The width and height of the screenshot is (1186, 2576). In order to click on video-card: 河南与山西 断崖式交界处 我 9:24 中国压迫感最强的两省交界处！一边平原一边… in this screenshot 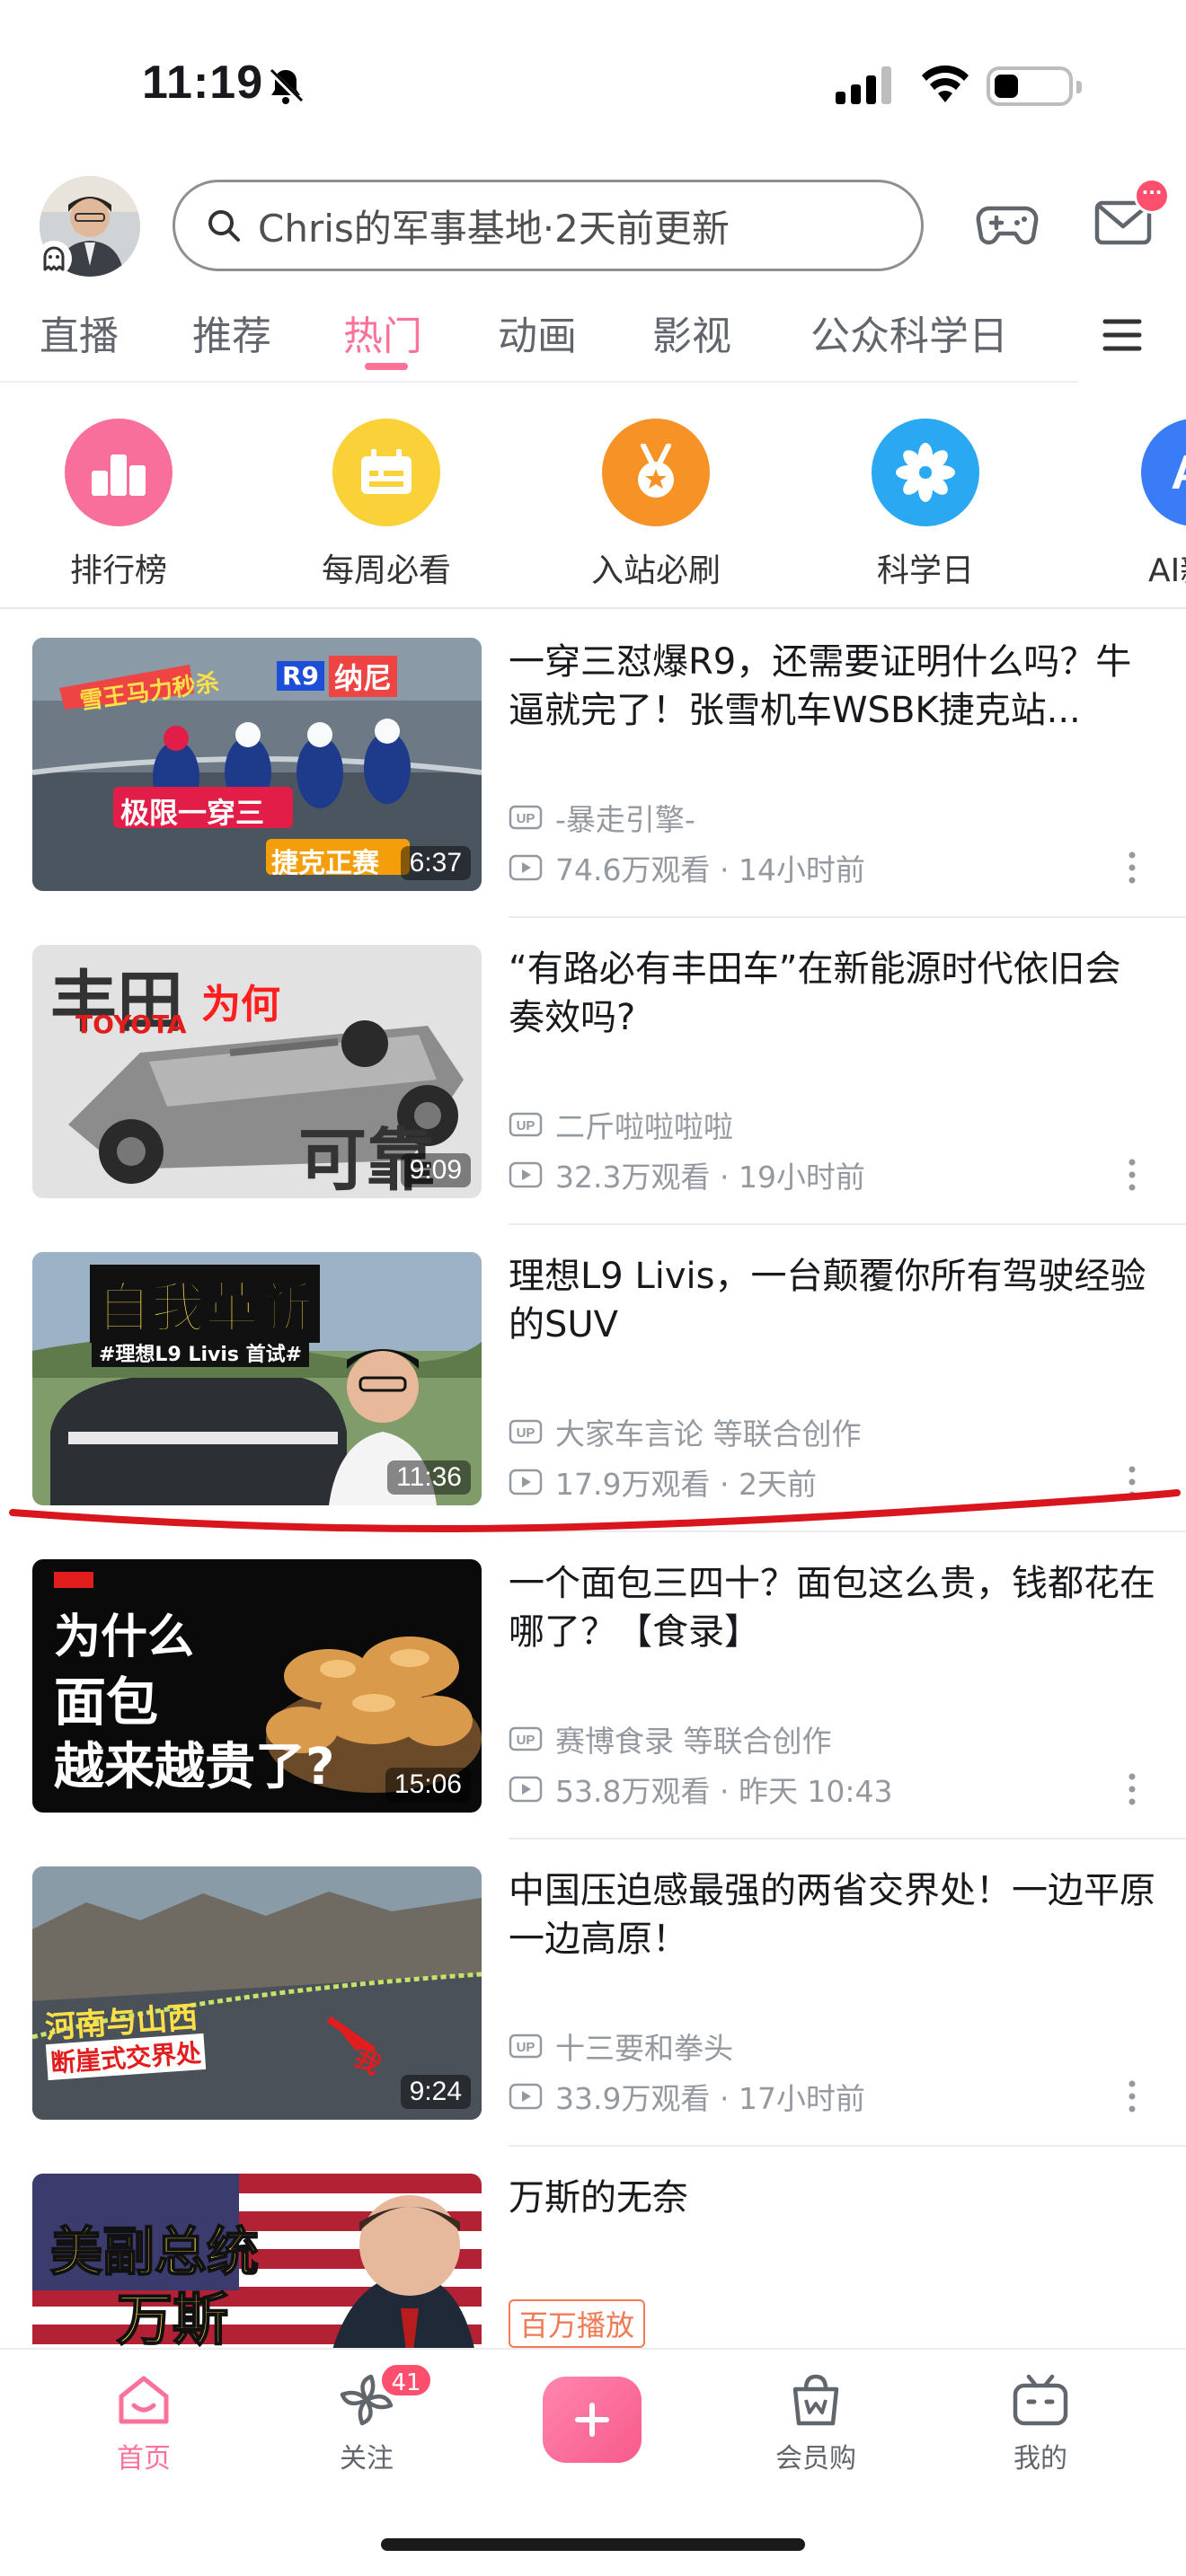, I will do `click(593, 2020)`.